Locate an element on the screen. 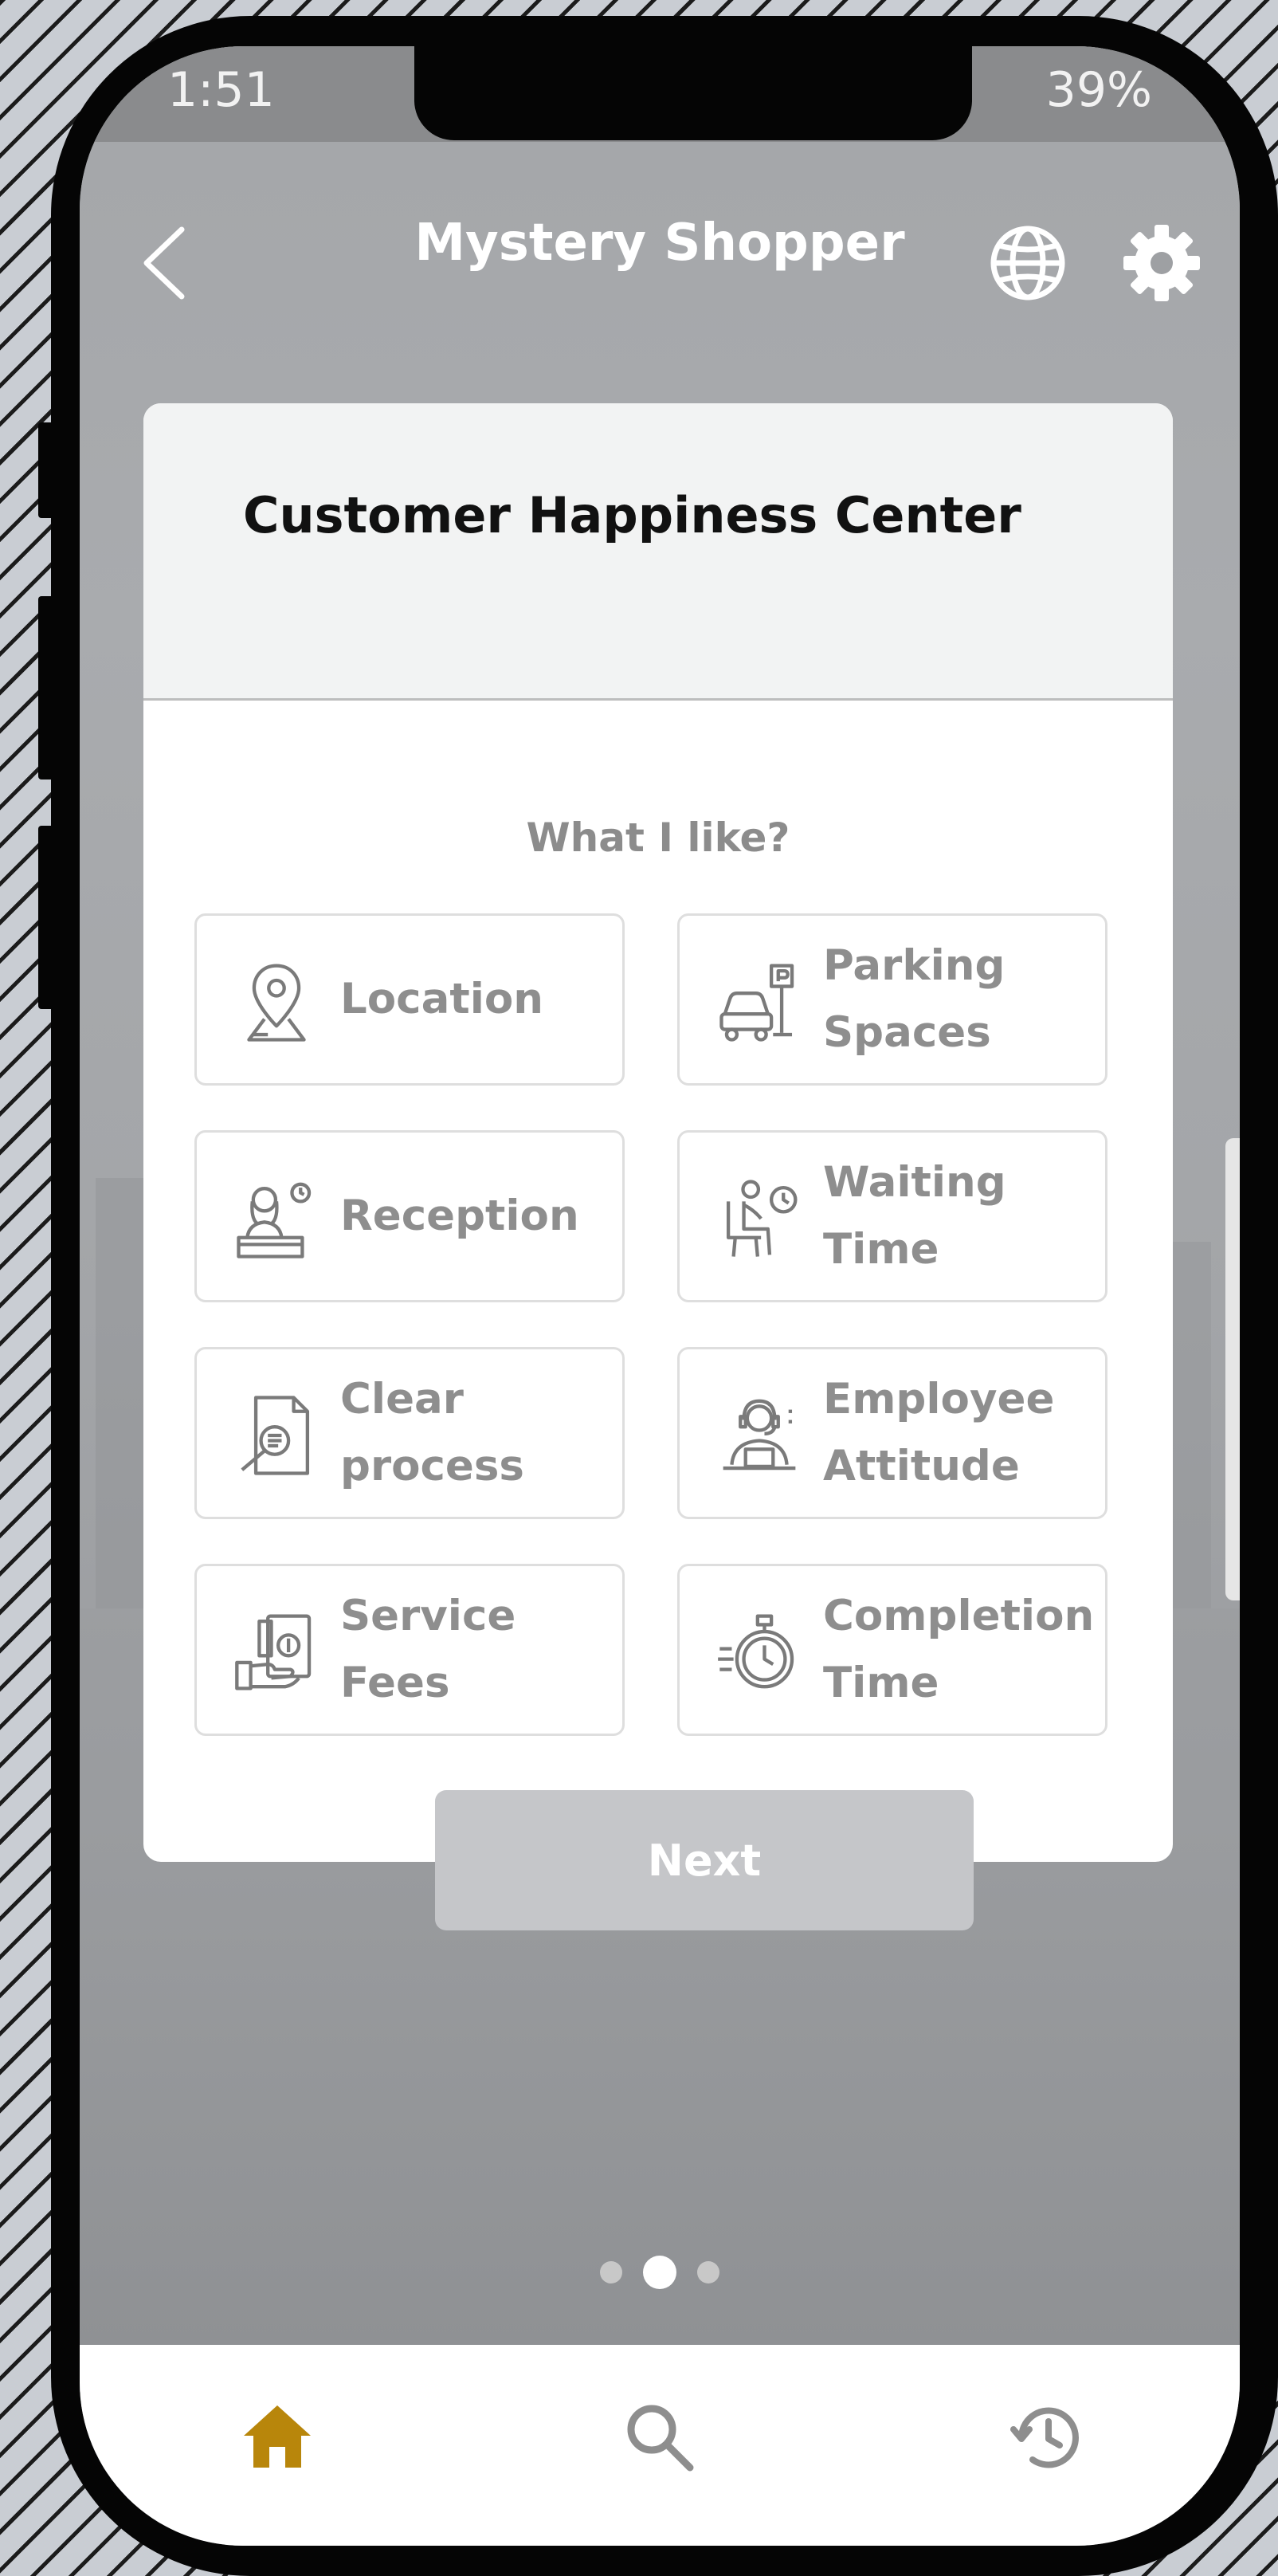 This screenshot has height=2576, width=1278. parking-car-icon is located at coordinates (756, 1003).